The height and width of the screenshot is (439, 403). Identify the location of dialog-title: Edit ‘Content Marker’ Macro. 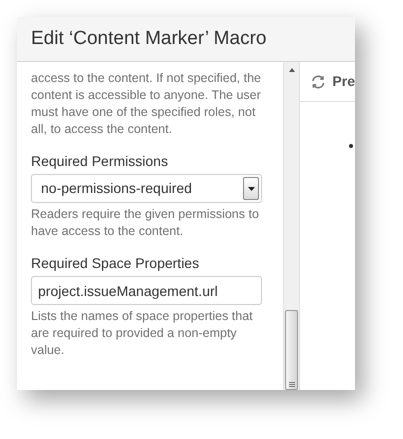
(148, 38).